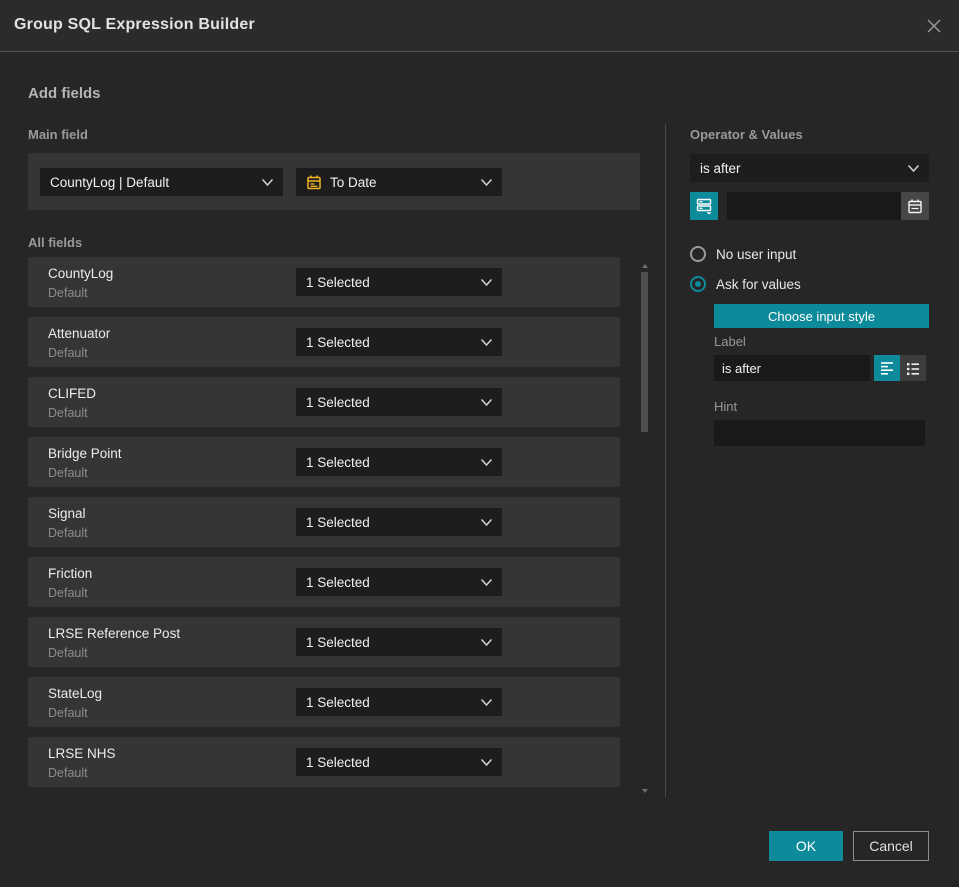 The height and width of the screenshot is (887, 959). I want to click on field-row: Signal Default 1 Selected, so click(324, 522).